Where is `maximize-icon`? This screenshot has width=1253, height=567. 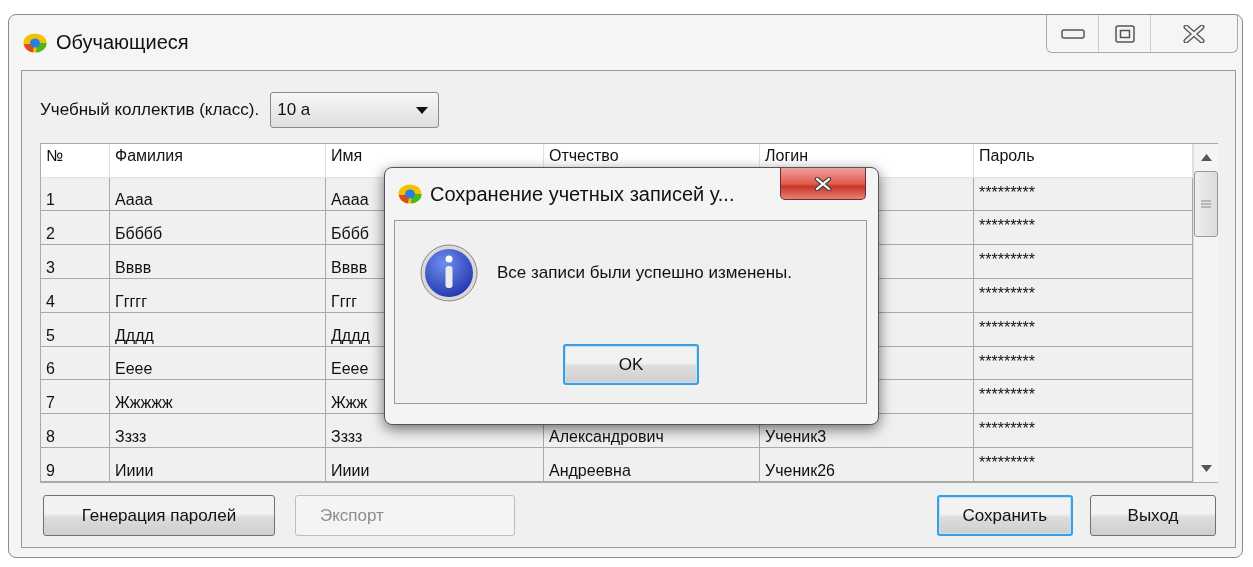
maximize-icon is located at coordinates (1124, 33).